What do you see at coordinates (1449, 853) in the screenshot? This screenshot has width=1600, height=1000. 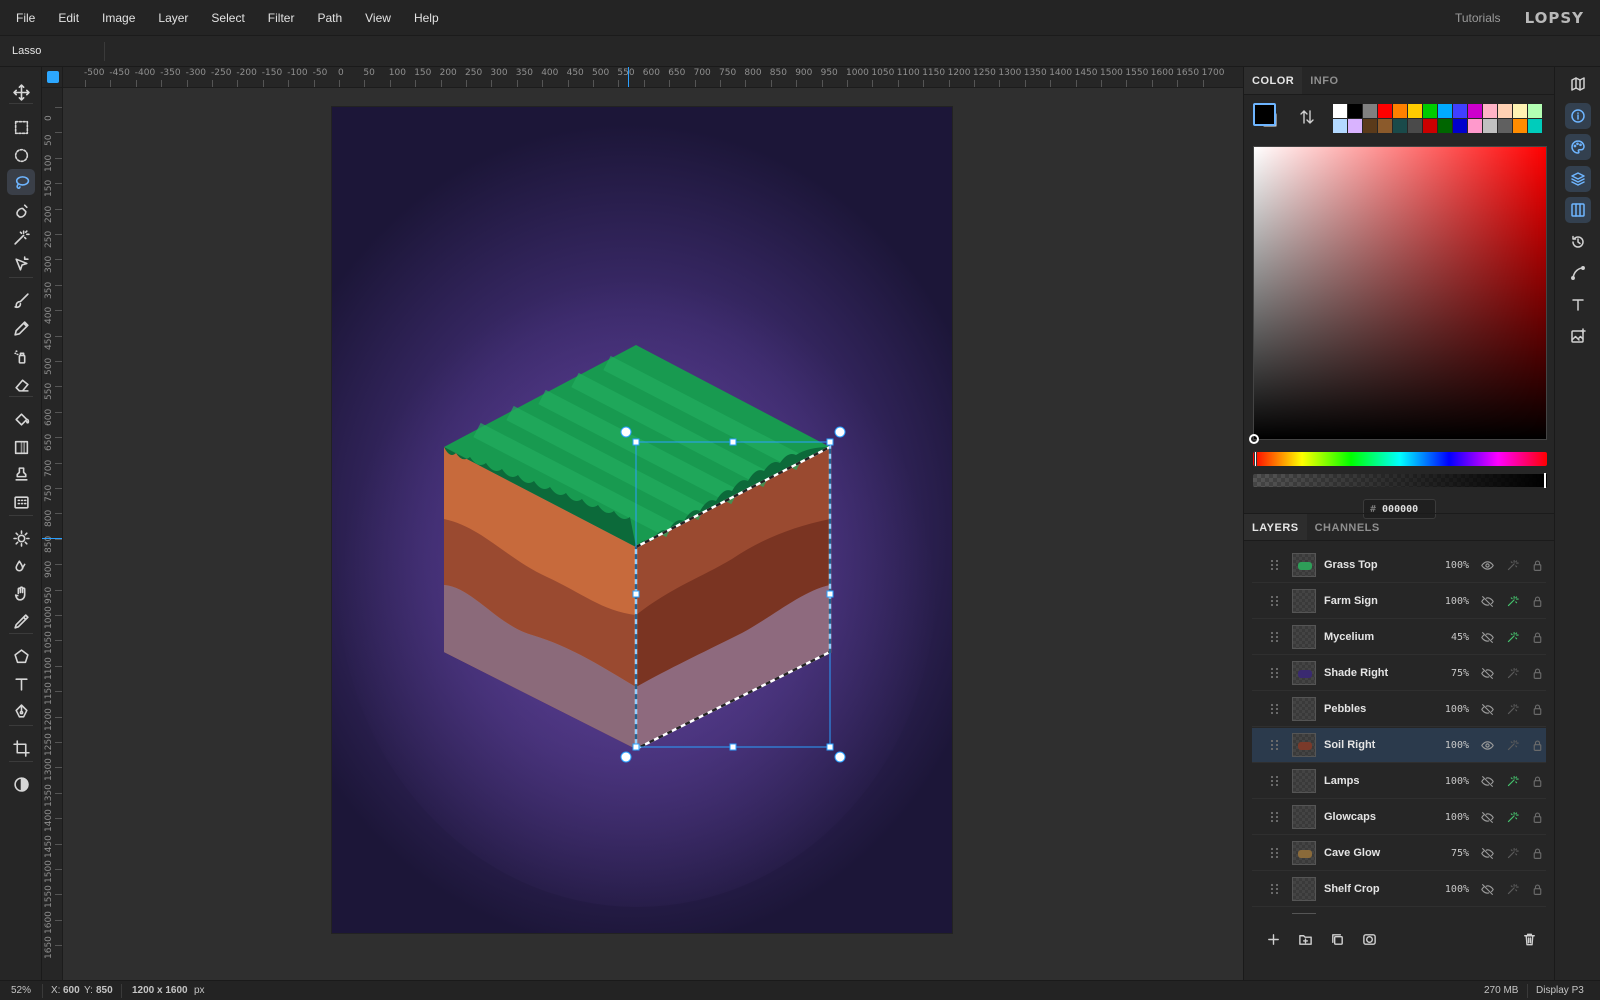 I see `layer-opacity: 75%` at bounding box center [1449, 853].